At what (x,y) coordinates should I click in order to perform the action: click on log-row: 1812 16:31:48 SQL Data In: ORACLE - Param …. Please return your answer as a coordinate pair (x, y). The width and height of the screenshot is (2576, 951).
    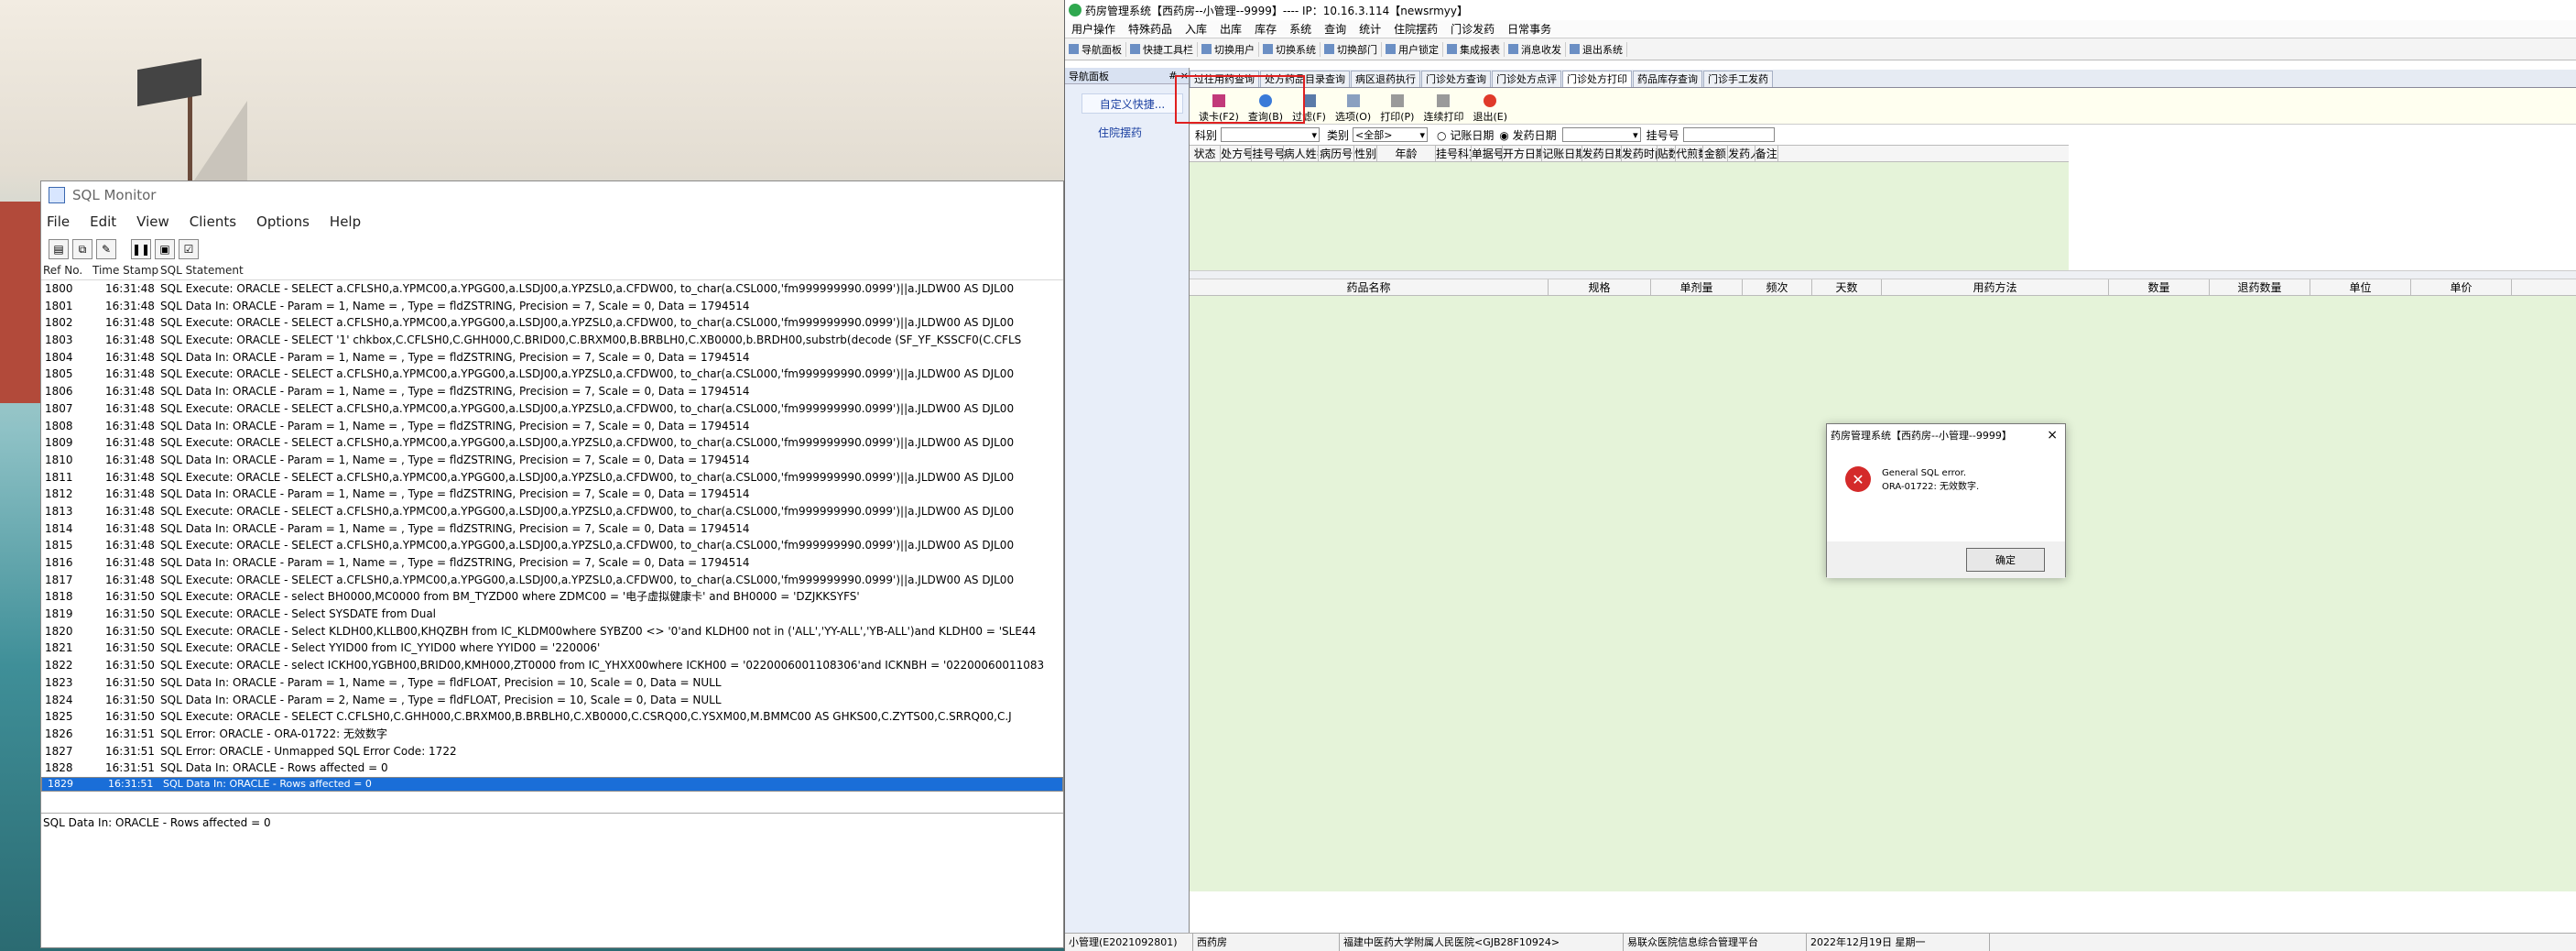
    Looking at the image, I should click on (552, 495).